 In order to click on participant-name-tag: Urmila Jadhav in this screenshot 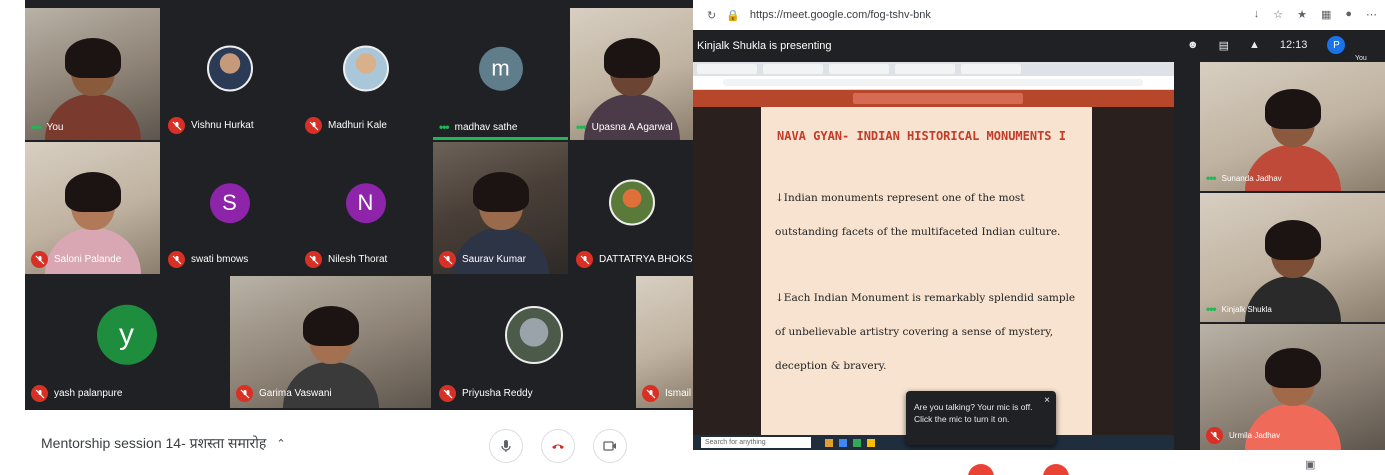, I will do `click(1243, 435)`.